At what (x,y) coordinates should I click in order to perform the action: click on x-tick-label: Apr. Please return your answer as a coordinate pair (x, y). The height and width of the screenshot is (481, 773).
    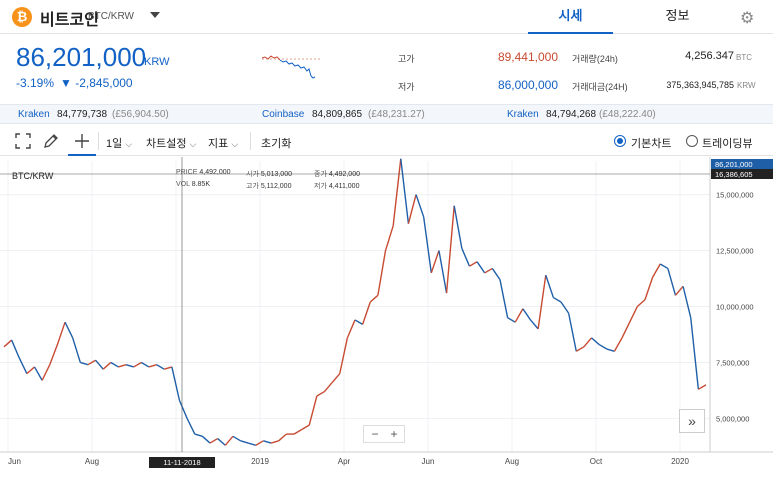
    Looking at the image, I should click on (344, 461).